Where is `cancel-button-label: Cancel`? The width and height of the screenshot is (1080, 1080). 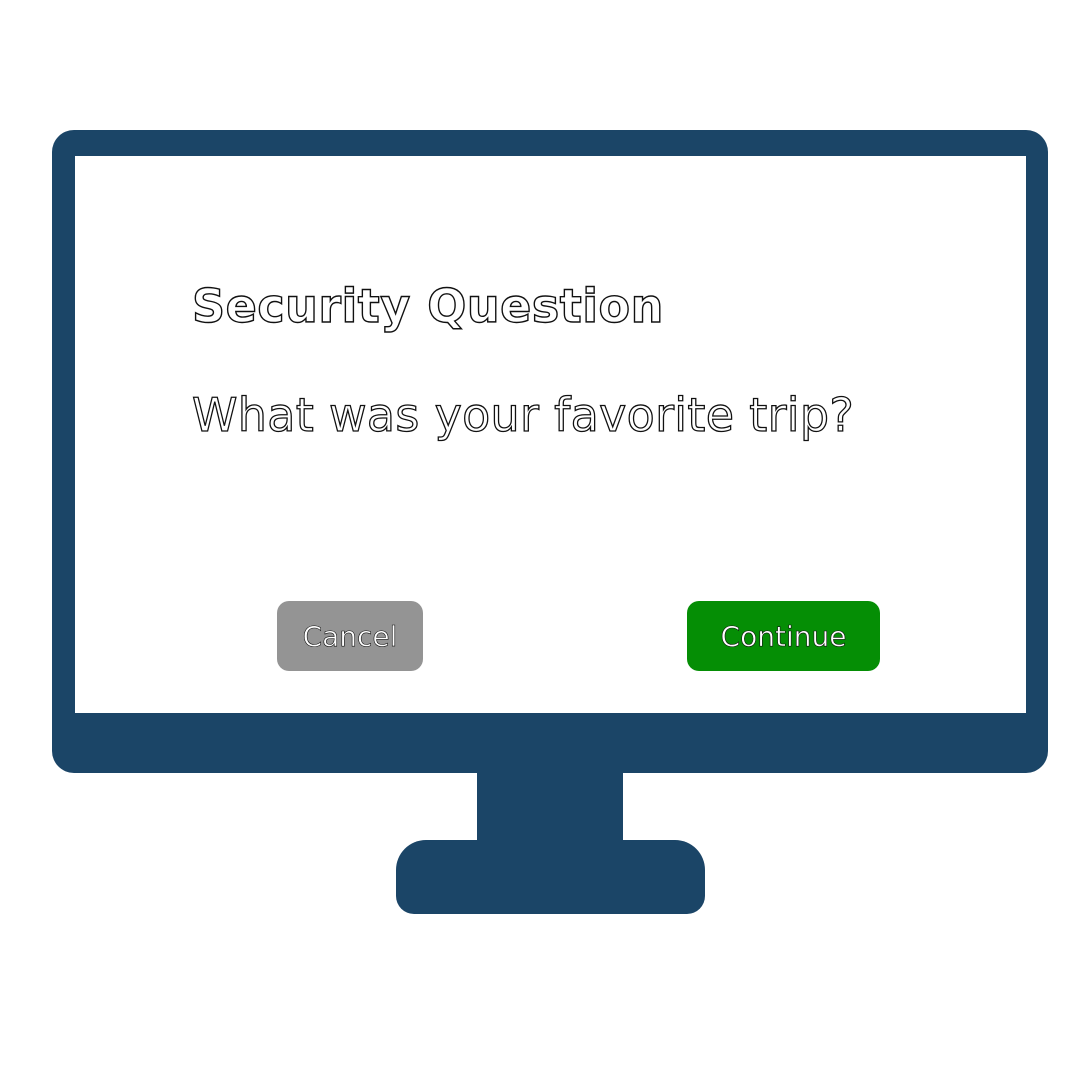 cancel-button-label: Cancel is located at coordinates (350, 636).